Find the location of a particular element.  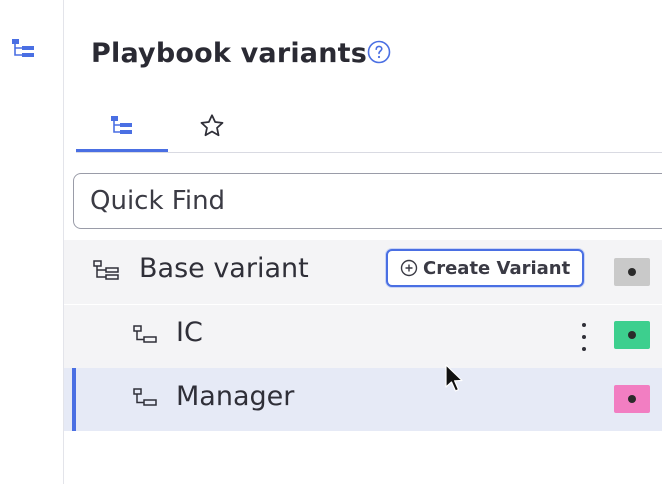

star-icon is located at coordinates (212, 125).